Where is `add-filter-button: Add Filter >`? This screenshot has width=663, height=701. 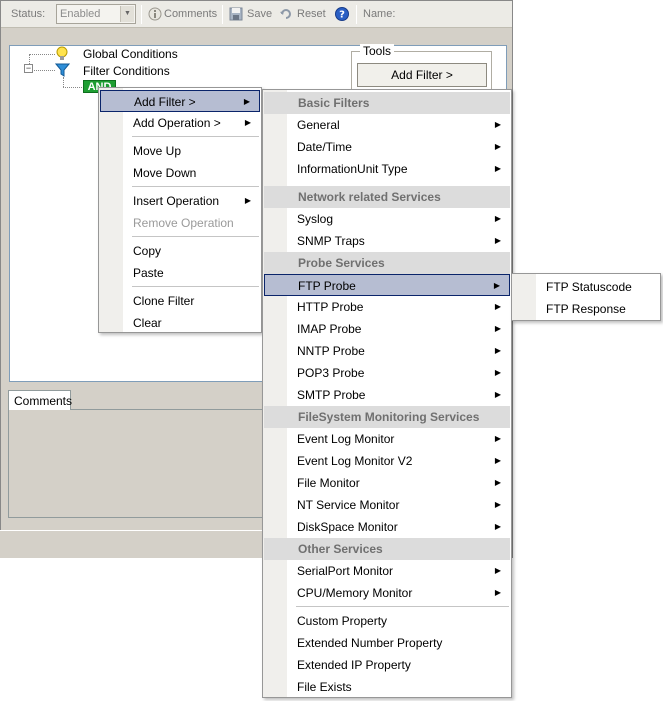
add-filter-button: Add Filter > is located at coordinates (422, 75).